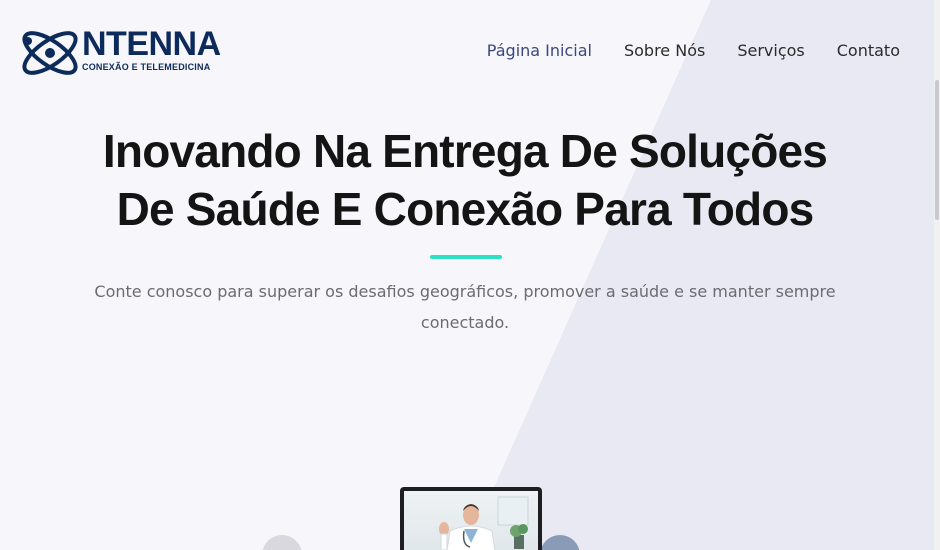 Image resolution: width=940 pixels, height=550 pixels. Describe the element at coordinates (937, 275) in the screenshot. I see `scrollbar-track` at that location.